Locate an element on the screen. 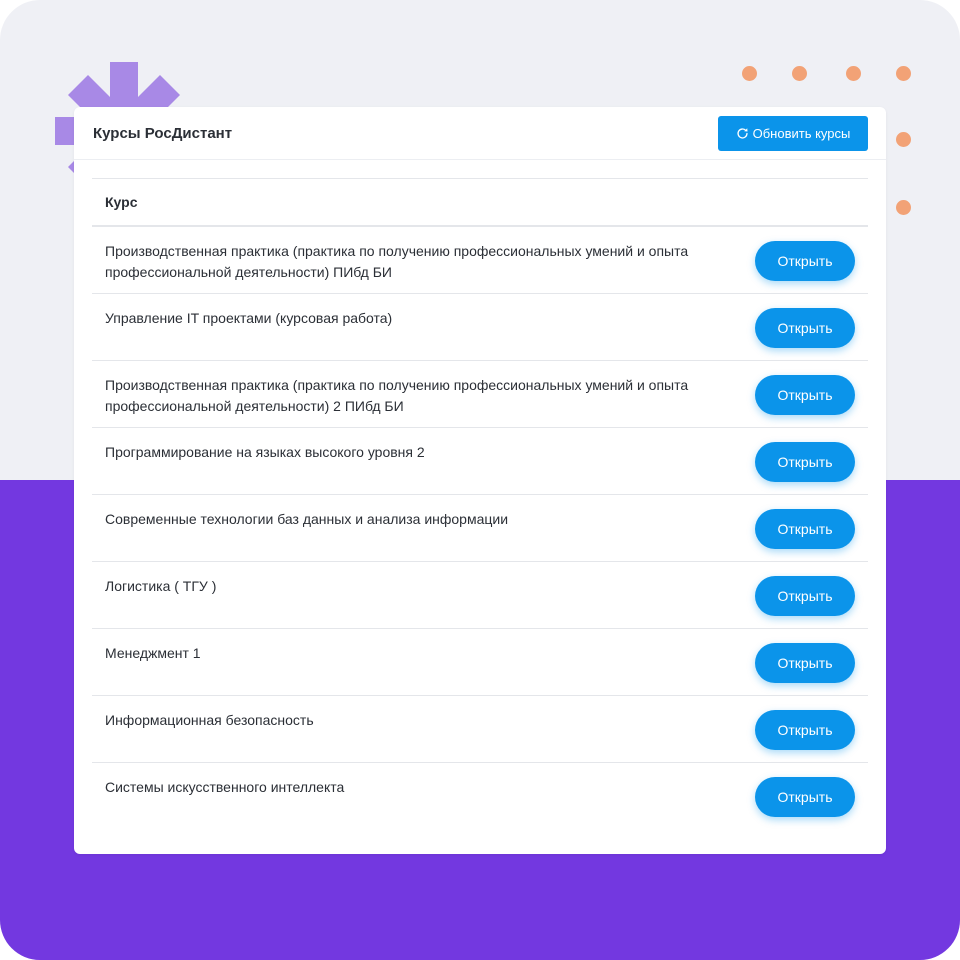  table-row: Системы искусственного интеллекта Открыть is located at coordinates (480, 796).